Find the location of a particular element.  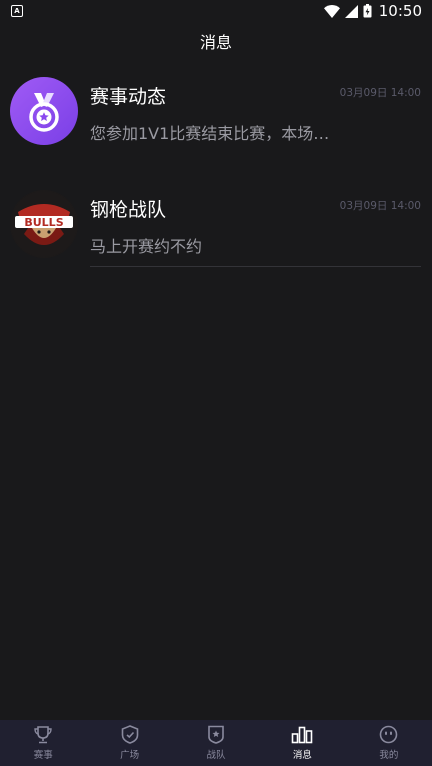

nav-item-plaza: 广场 is located at coordinates (129, 743).